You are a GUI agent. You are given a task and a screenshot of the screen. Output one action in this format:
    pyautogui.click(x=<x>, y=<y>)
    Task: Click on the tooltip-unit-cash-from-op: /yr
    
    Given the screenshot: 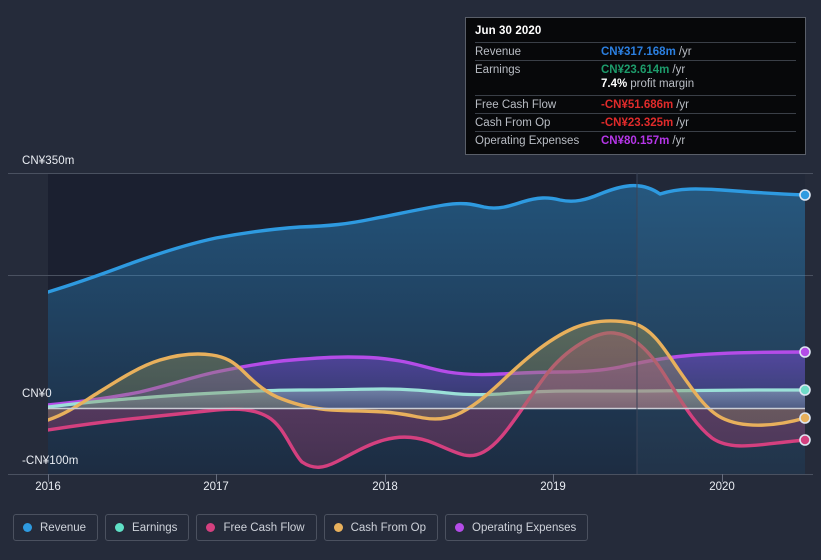 What is the action you would take?
    pyautogui.click(x=683, y=122)
    